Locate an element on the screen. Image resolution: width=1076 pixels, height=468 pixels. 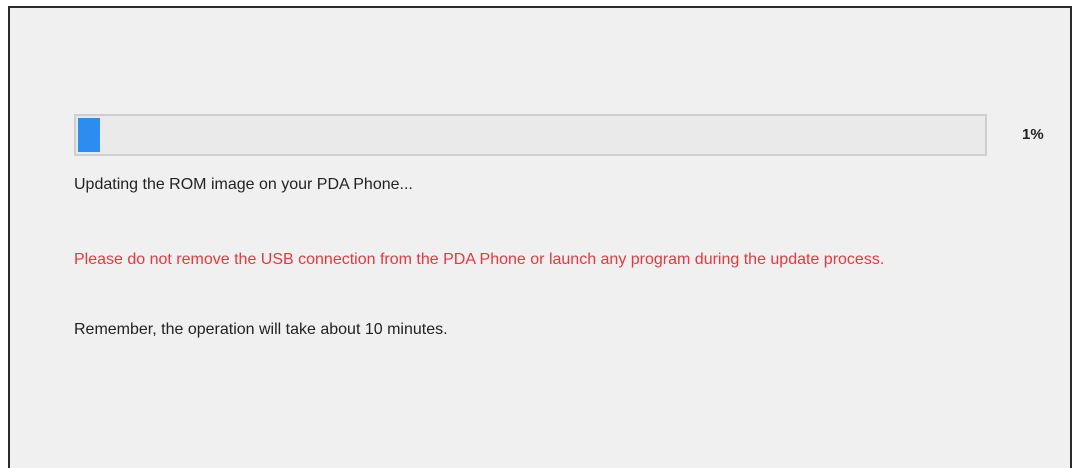
progress-bar-fill is located at coordinates (89, 135).